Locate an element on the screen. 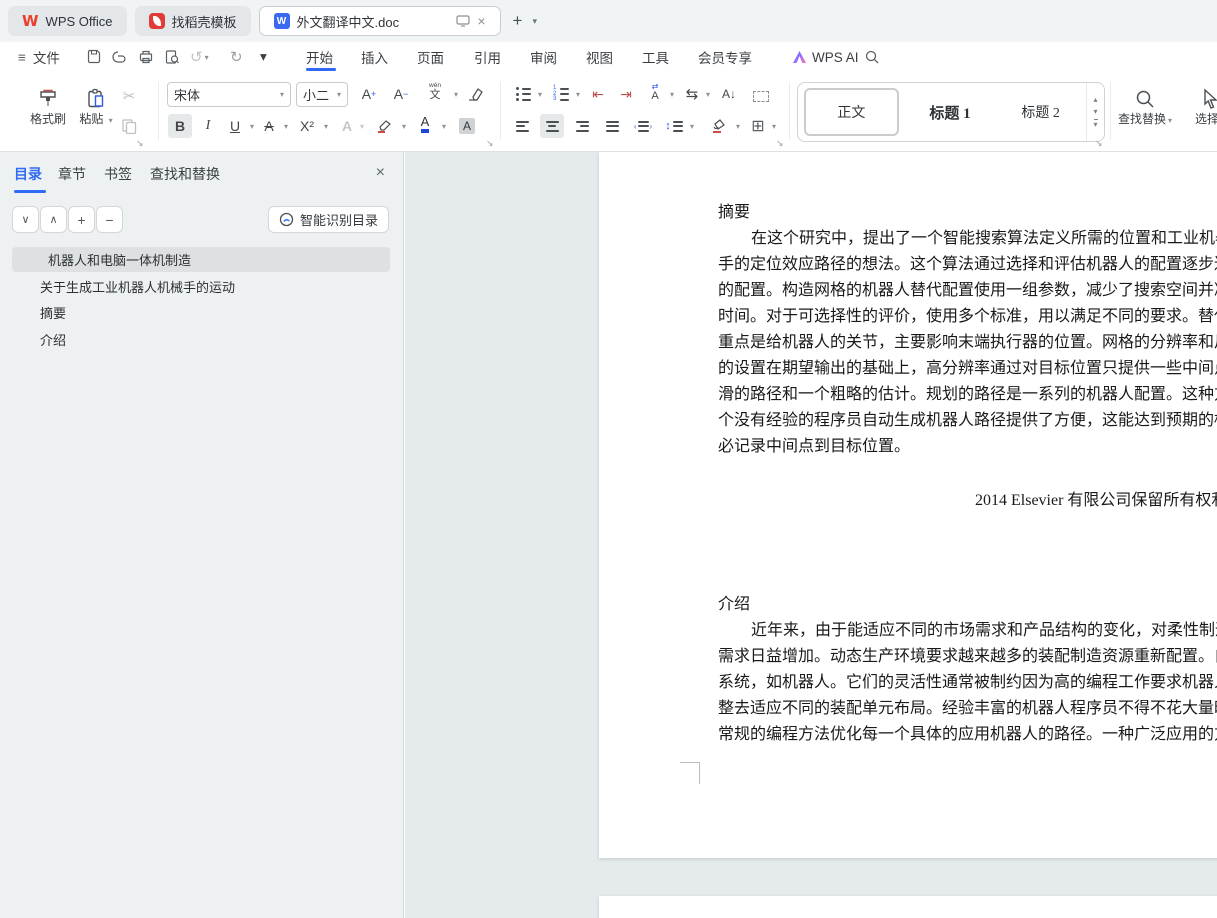 The height and width of the screenshot is (918, 1217). font-size-select: 小二 ▾ is located at coordinates (322, 94).